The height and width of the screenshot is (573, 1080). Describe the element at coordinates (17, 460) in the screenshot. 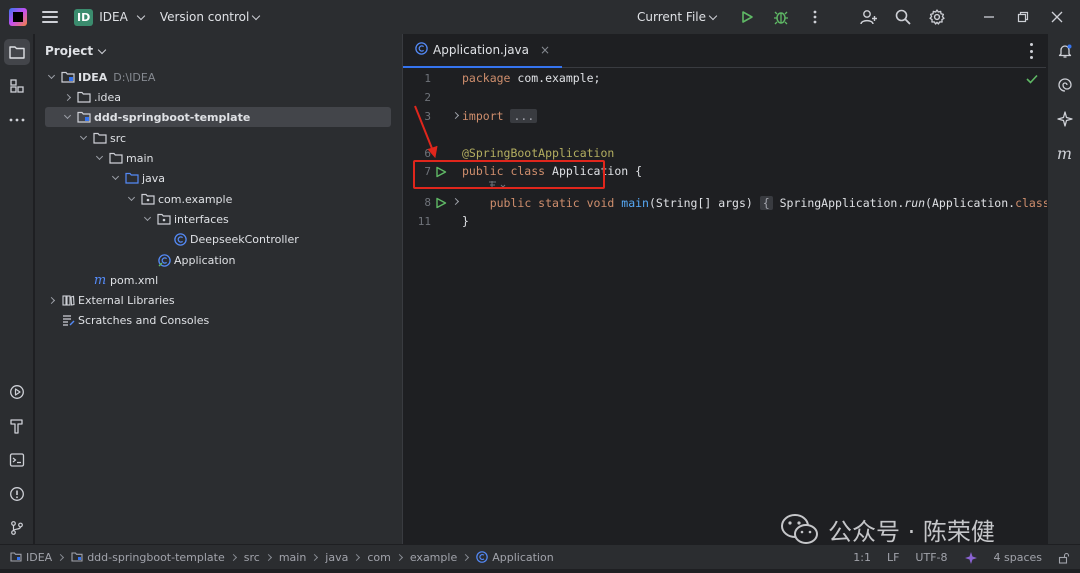

I see `terminal-tool-button` at that location.